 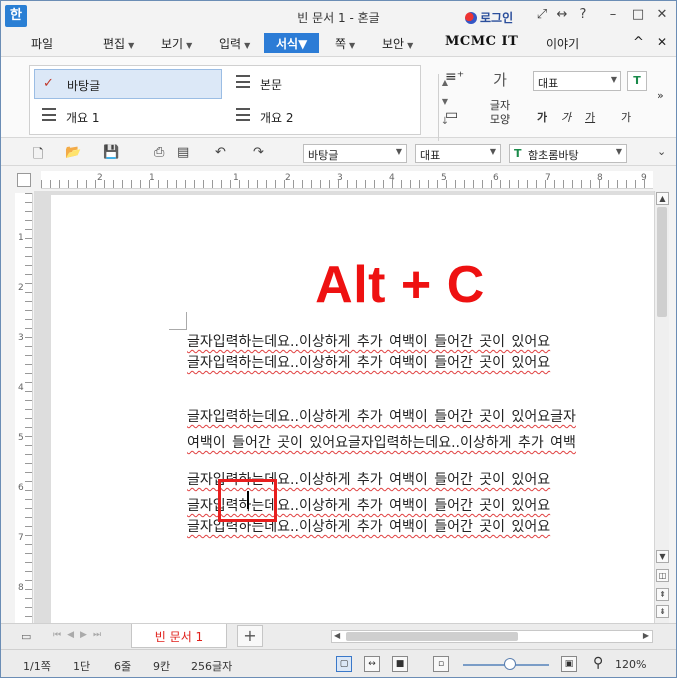 What do you see at coordinates (172, 44) in the screenshot?
I see `menu-view-label: 보기` at bounding box center [172, 44].